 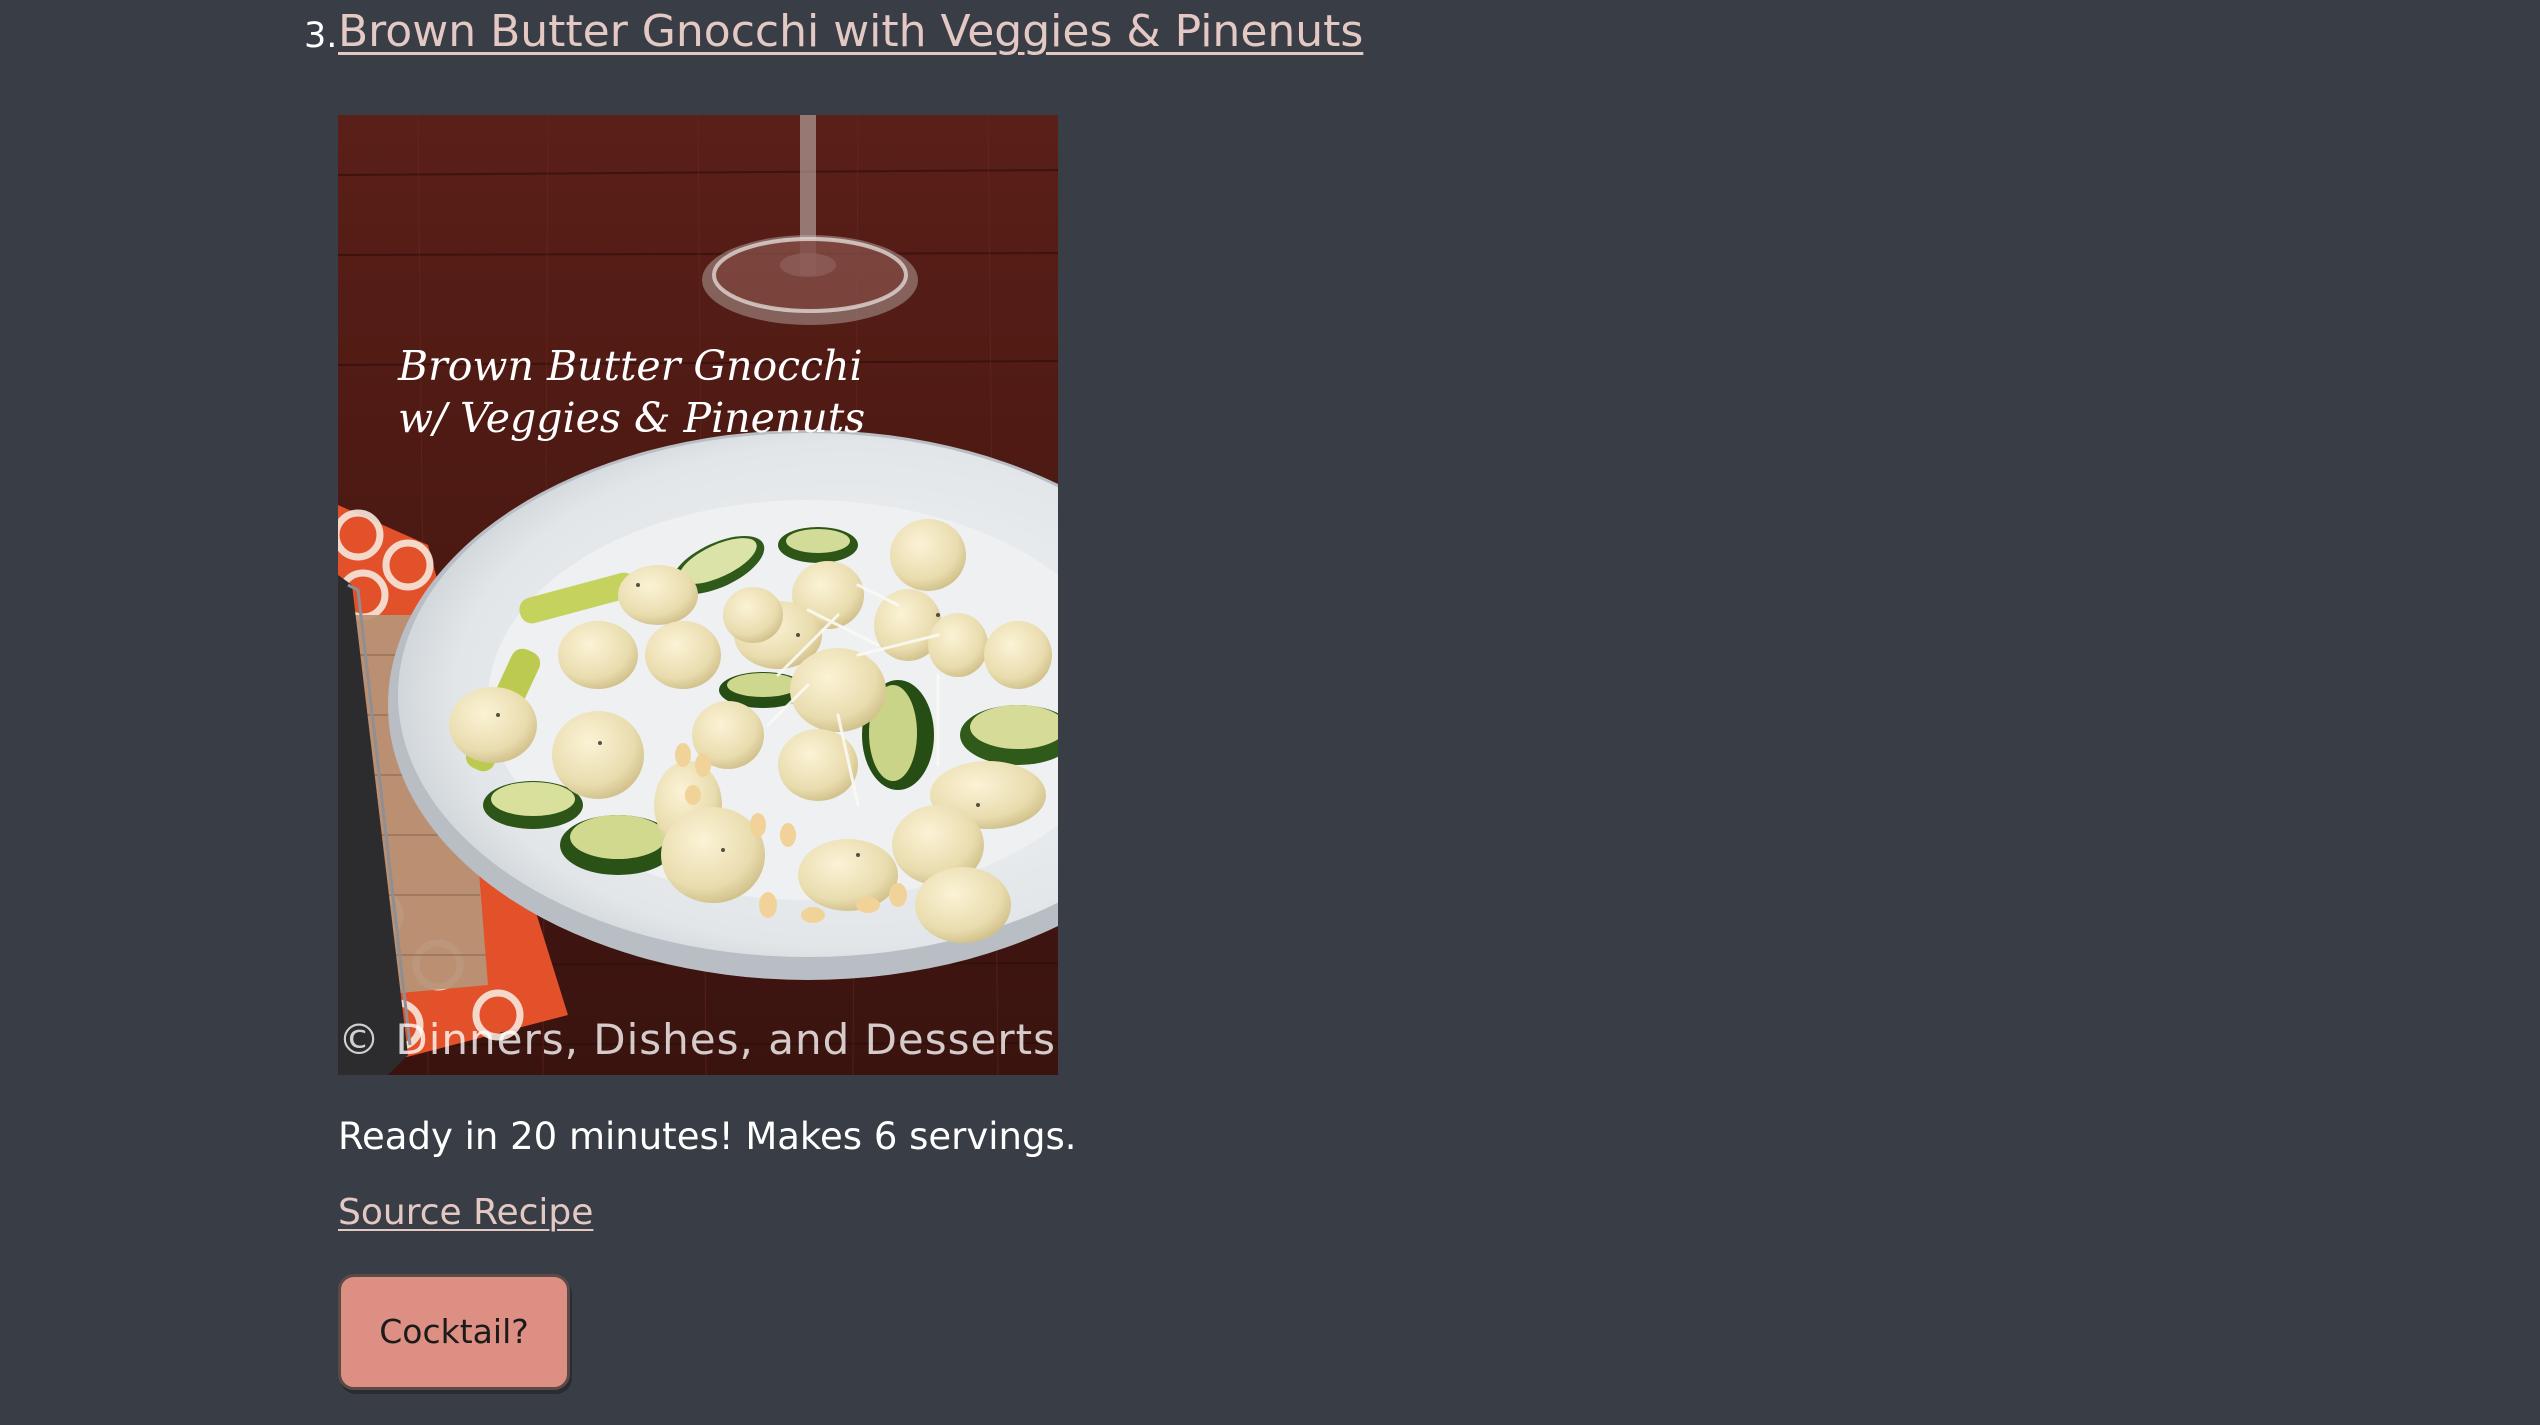 I want to click on source-recipe-link: Source Recipe, so click(x=465, y=1213).